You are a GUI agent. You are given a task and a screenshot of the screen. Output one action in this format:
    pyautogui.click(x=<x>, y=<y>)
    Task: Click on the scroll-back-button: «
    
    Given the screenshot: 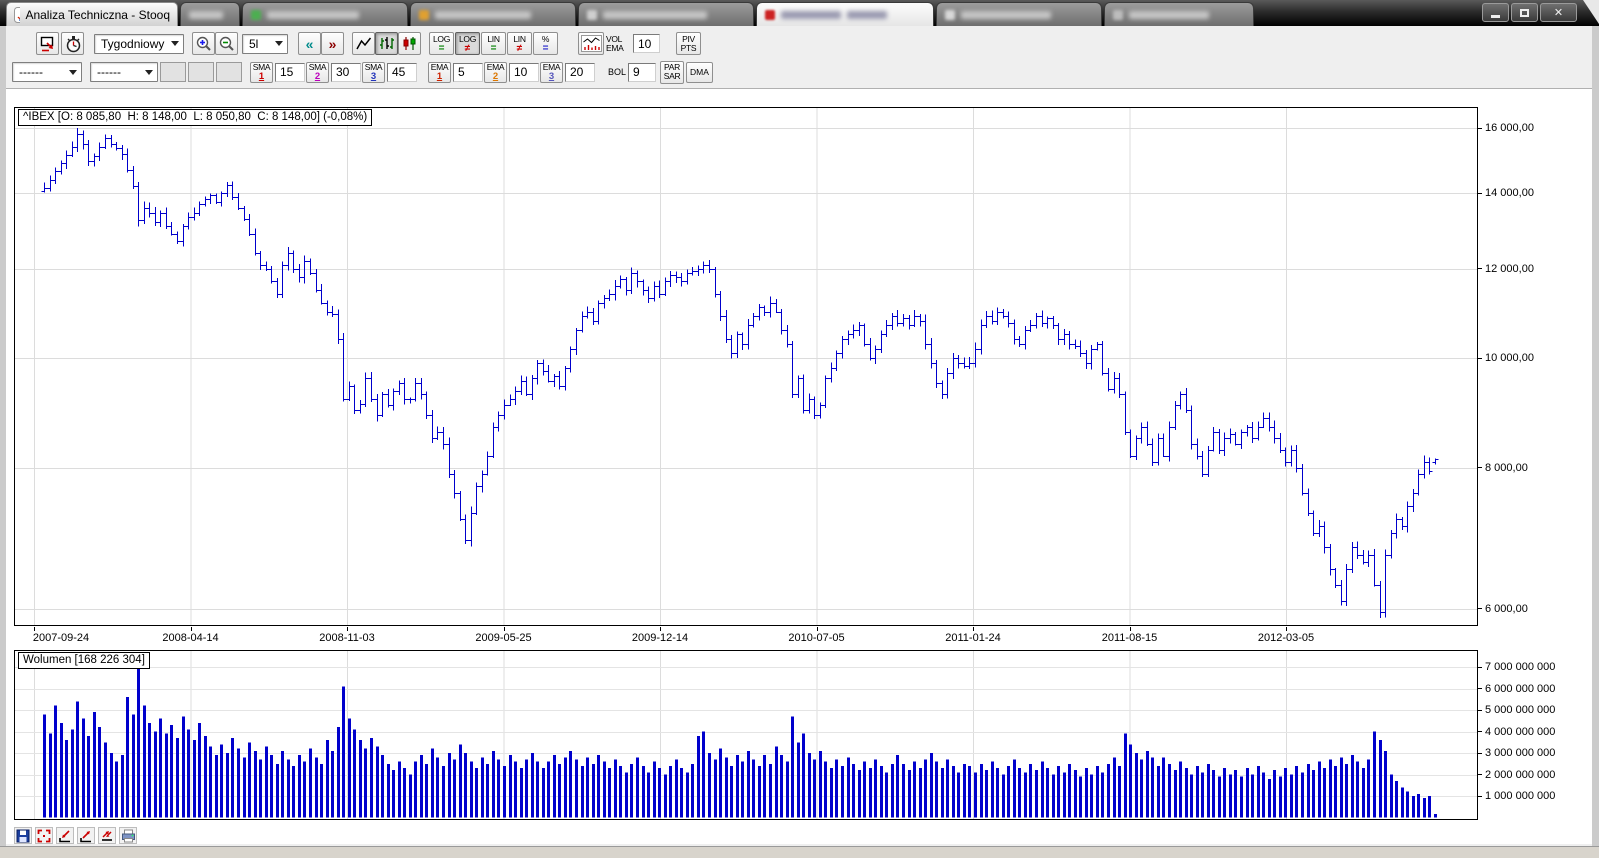 What is the action you would take?
    pyautogui.click(x=309, y=43)
    